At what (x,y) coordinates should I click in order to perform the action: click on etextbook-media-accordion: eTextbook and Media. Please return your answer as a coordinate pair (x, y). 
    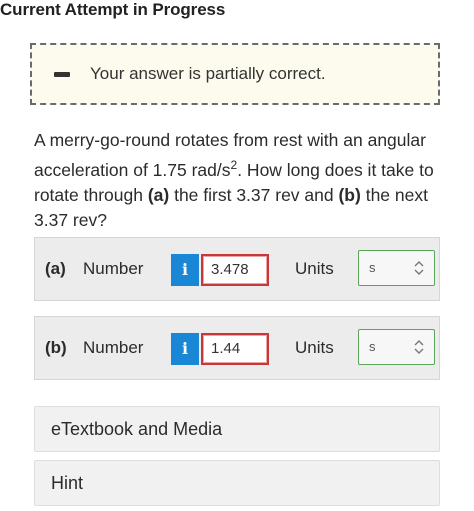
    Looking at the image, I should click on (237, 429).